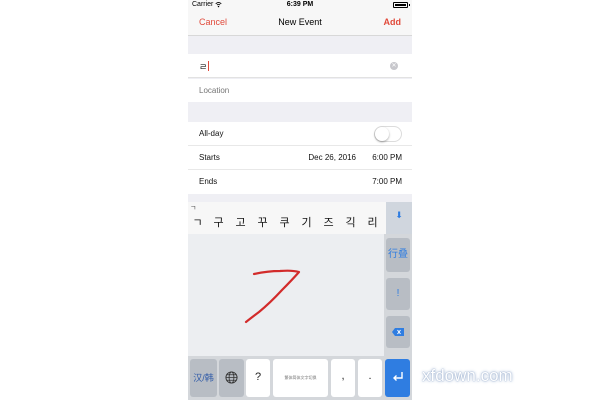 Image resolution: width=600 pixels, height=400 pixels. I want to click on watermark: xfdown.com, so click(467, 375).